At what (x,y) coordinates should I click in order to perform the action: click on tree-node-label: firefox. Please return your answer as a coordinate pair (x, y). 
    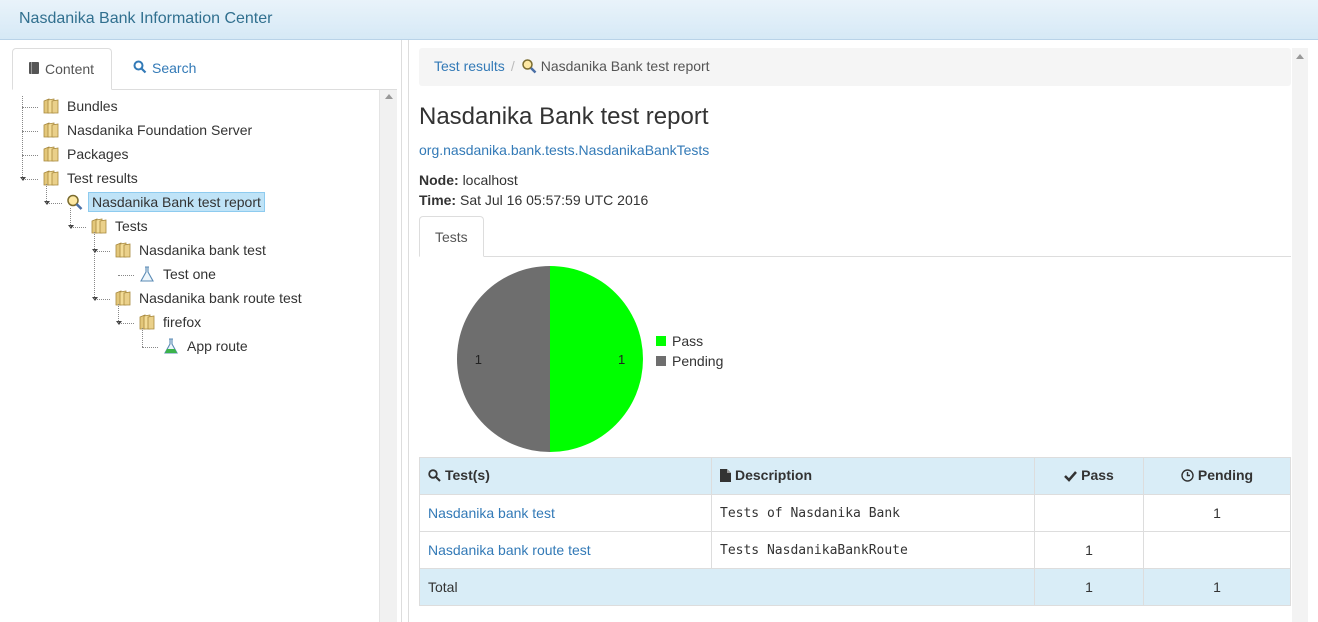
    Looking at the image, I should click on (182, 322).